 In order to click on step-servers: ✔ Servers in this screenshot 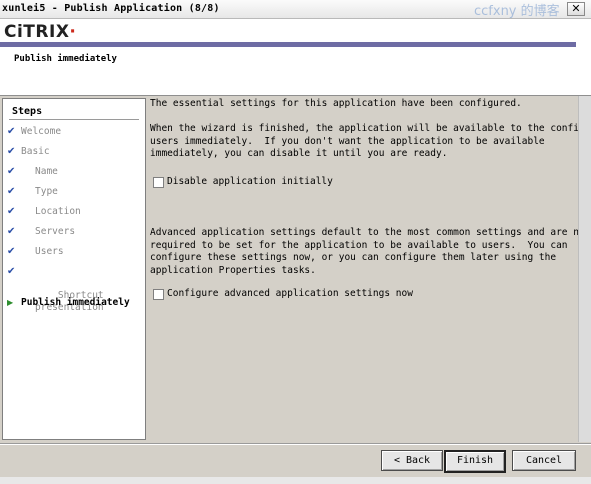, I will do `click(41, 231)`.